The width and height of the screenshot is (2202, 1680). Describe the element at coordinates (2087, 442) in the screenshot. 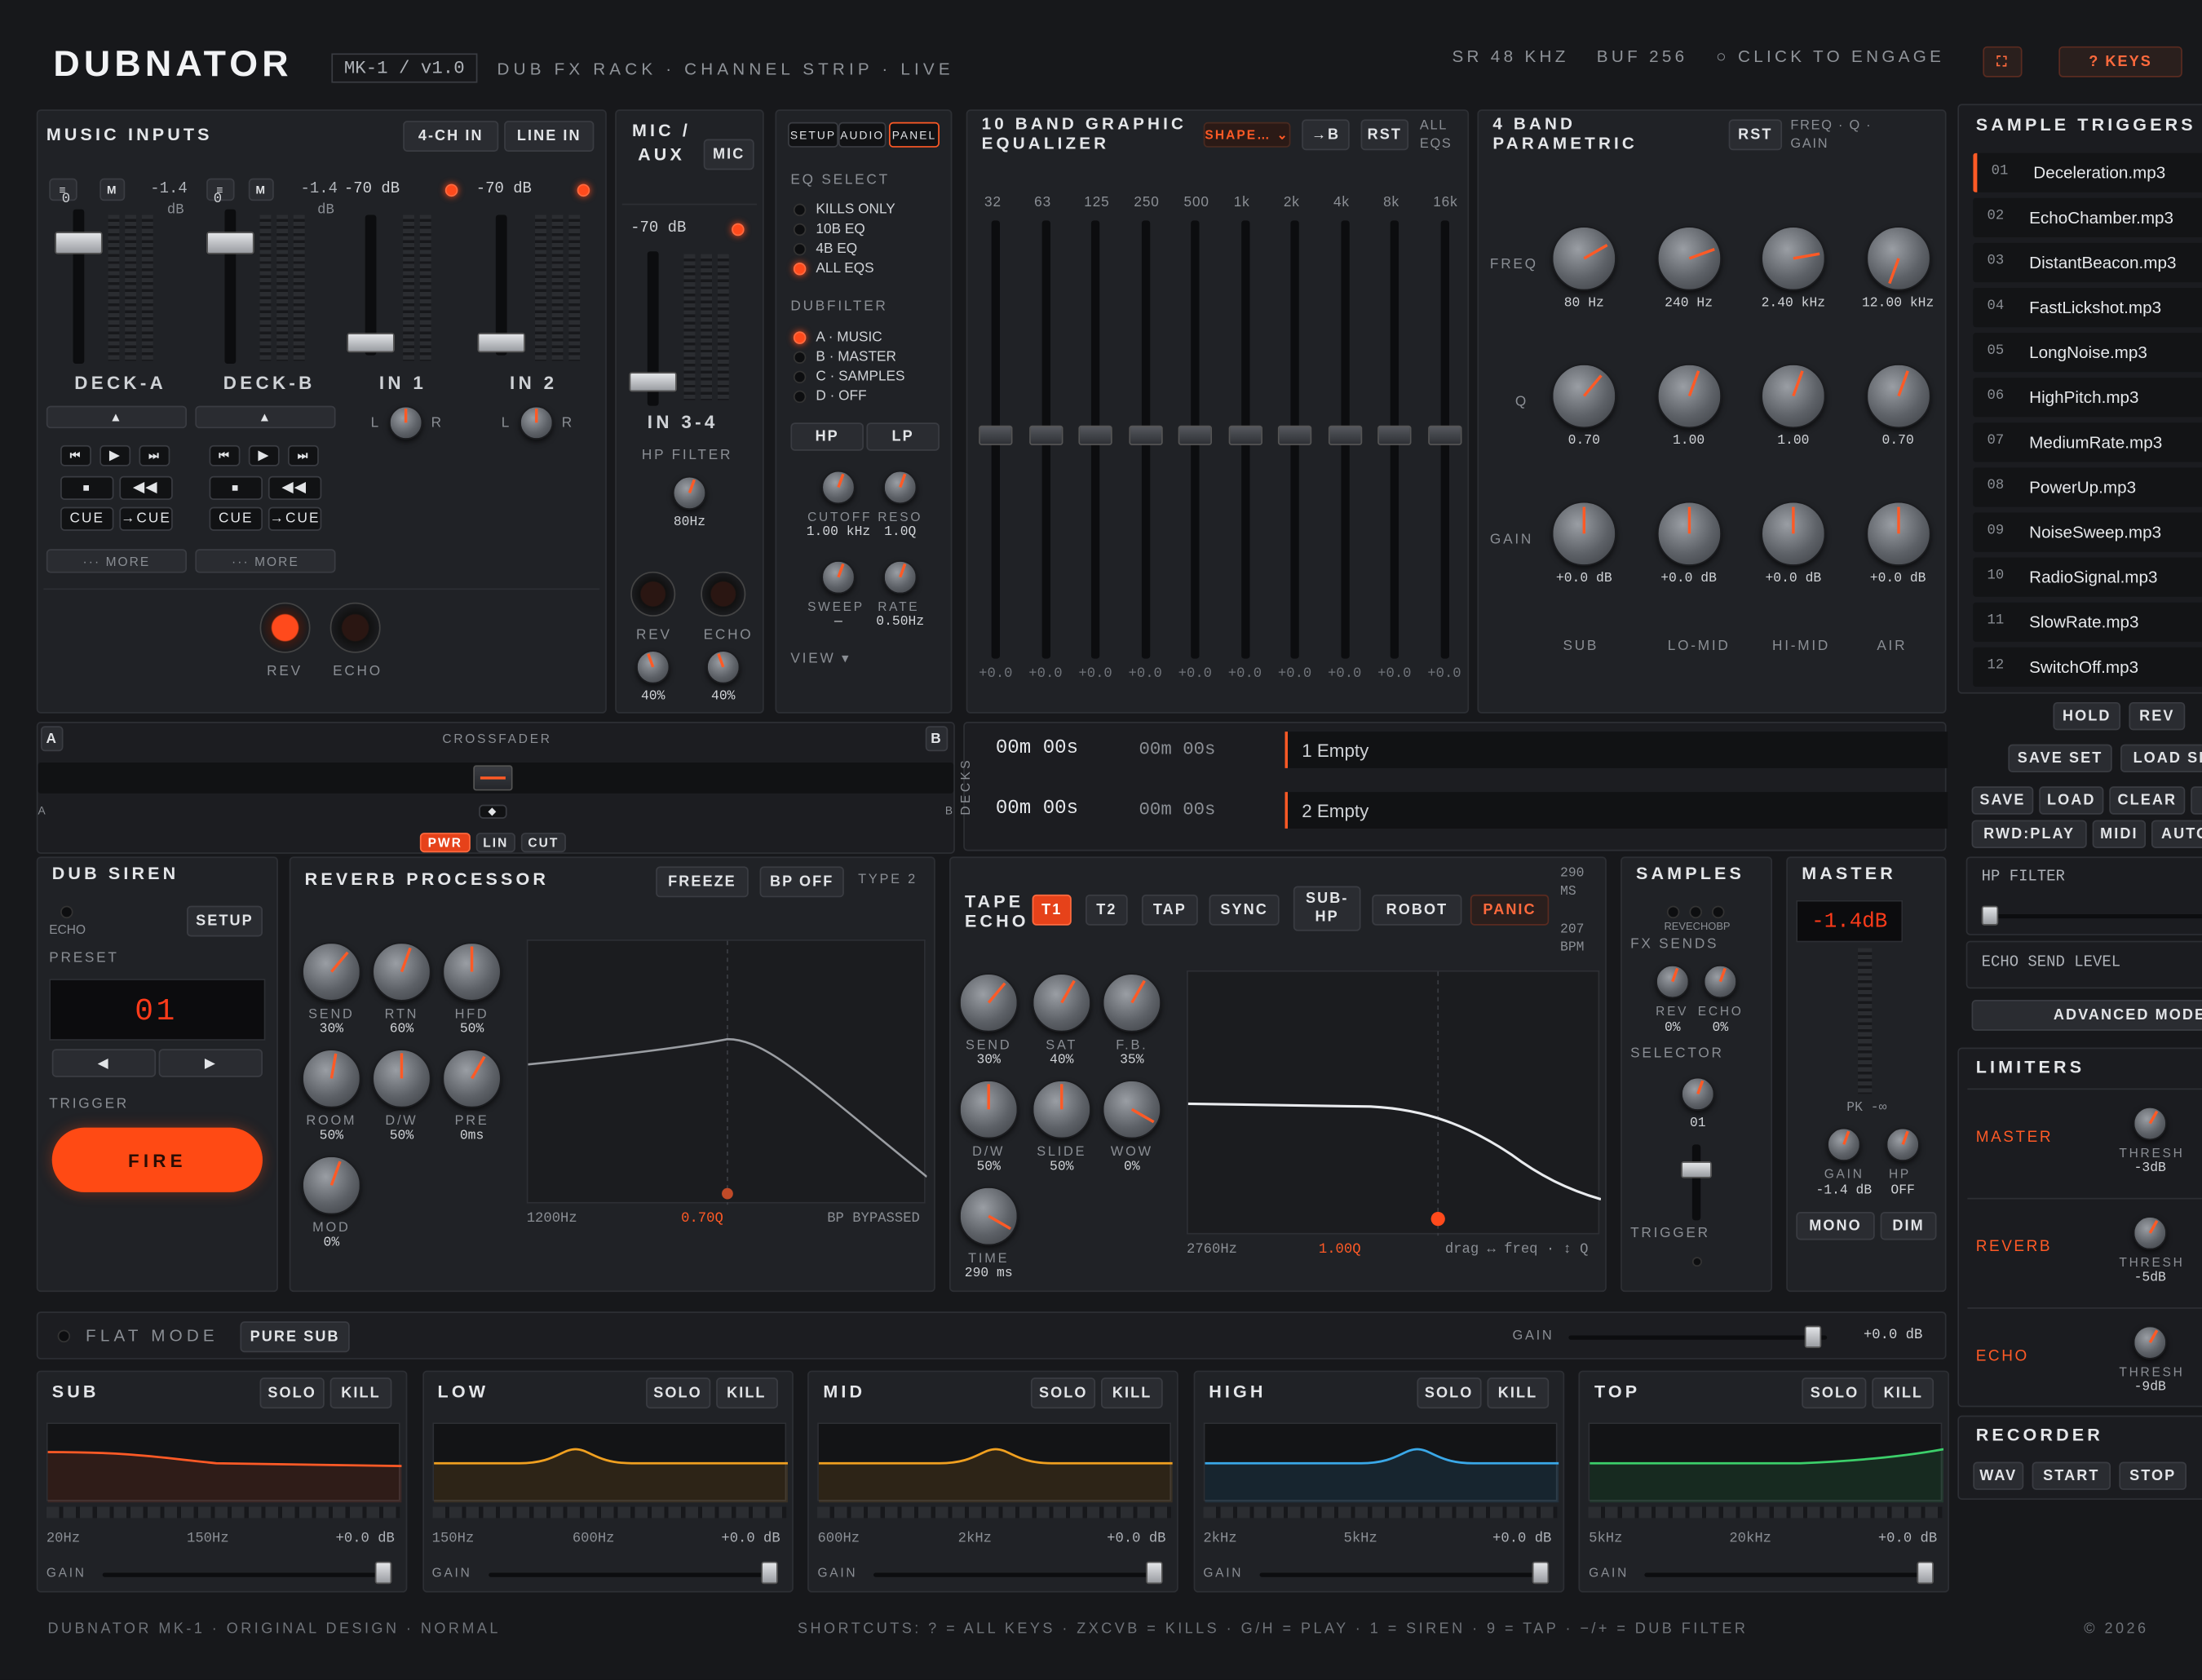

I see `trigger-row: 07 MediumRate.mp3` at that location.